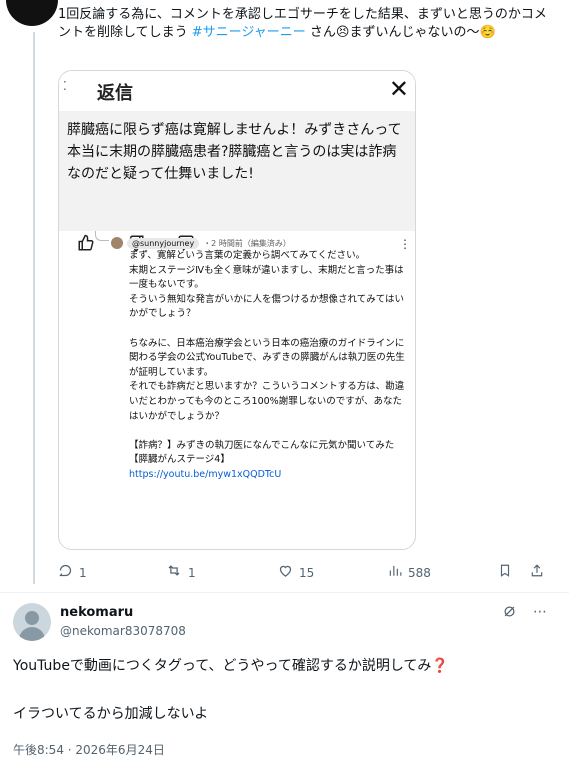 This screenshot has width=569, height=769. I want to click on heart-icon, so click(285, 572).